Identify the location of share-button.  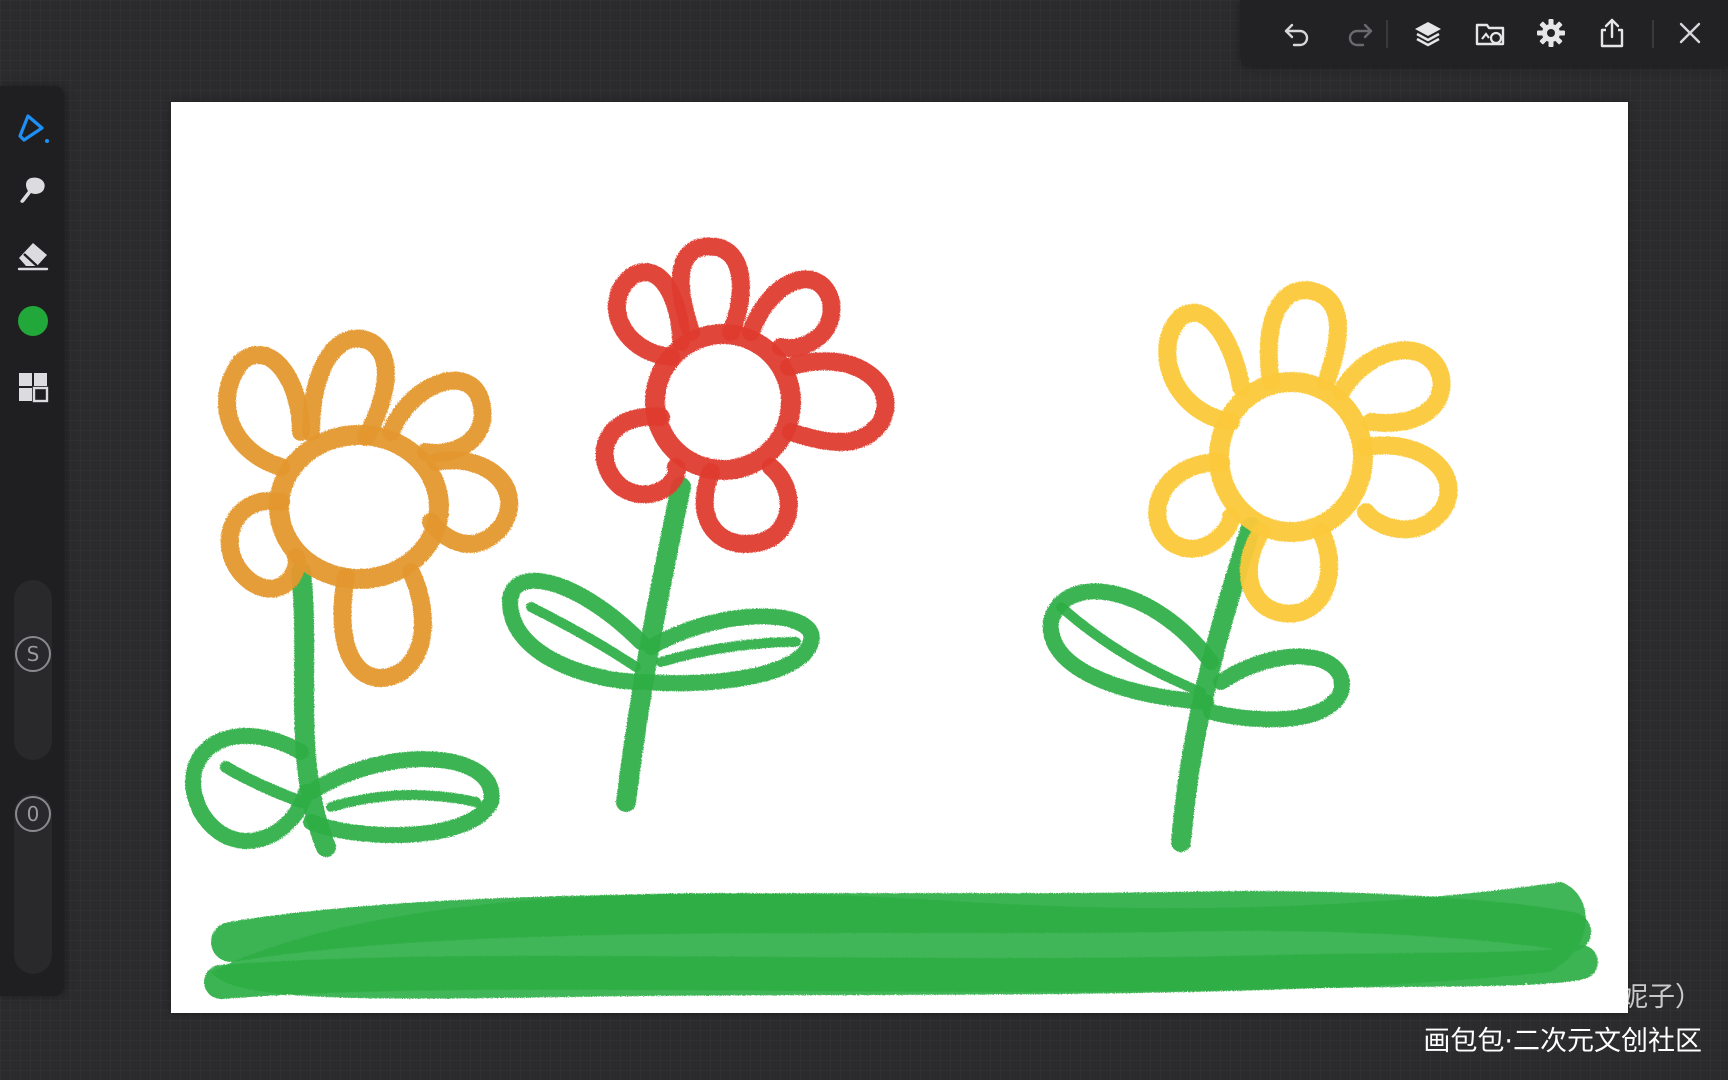
(1612, 33).